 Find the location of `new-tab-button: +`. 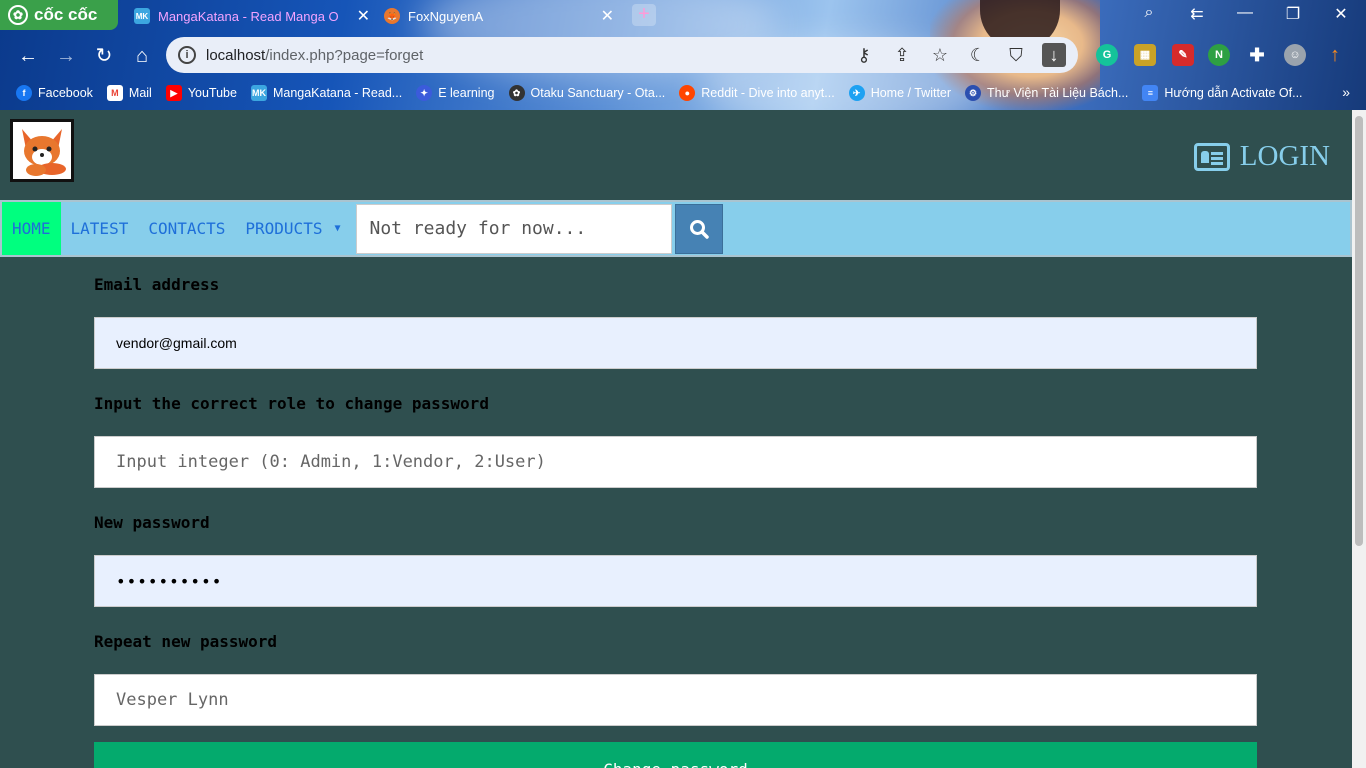

new-tab-button: + is located at coordinates (644, 15).